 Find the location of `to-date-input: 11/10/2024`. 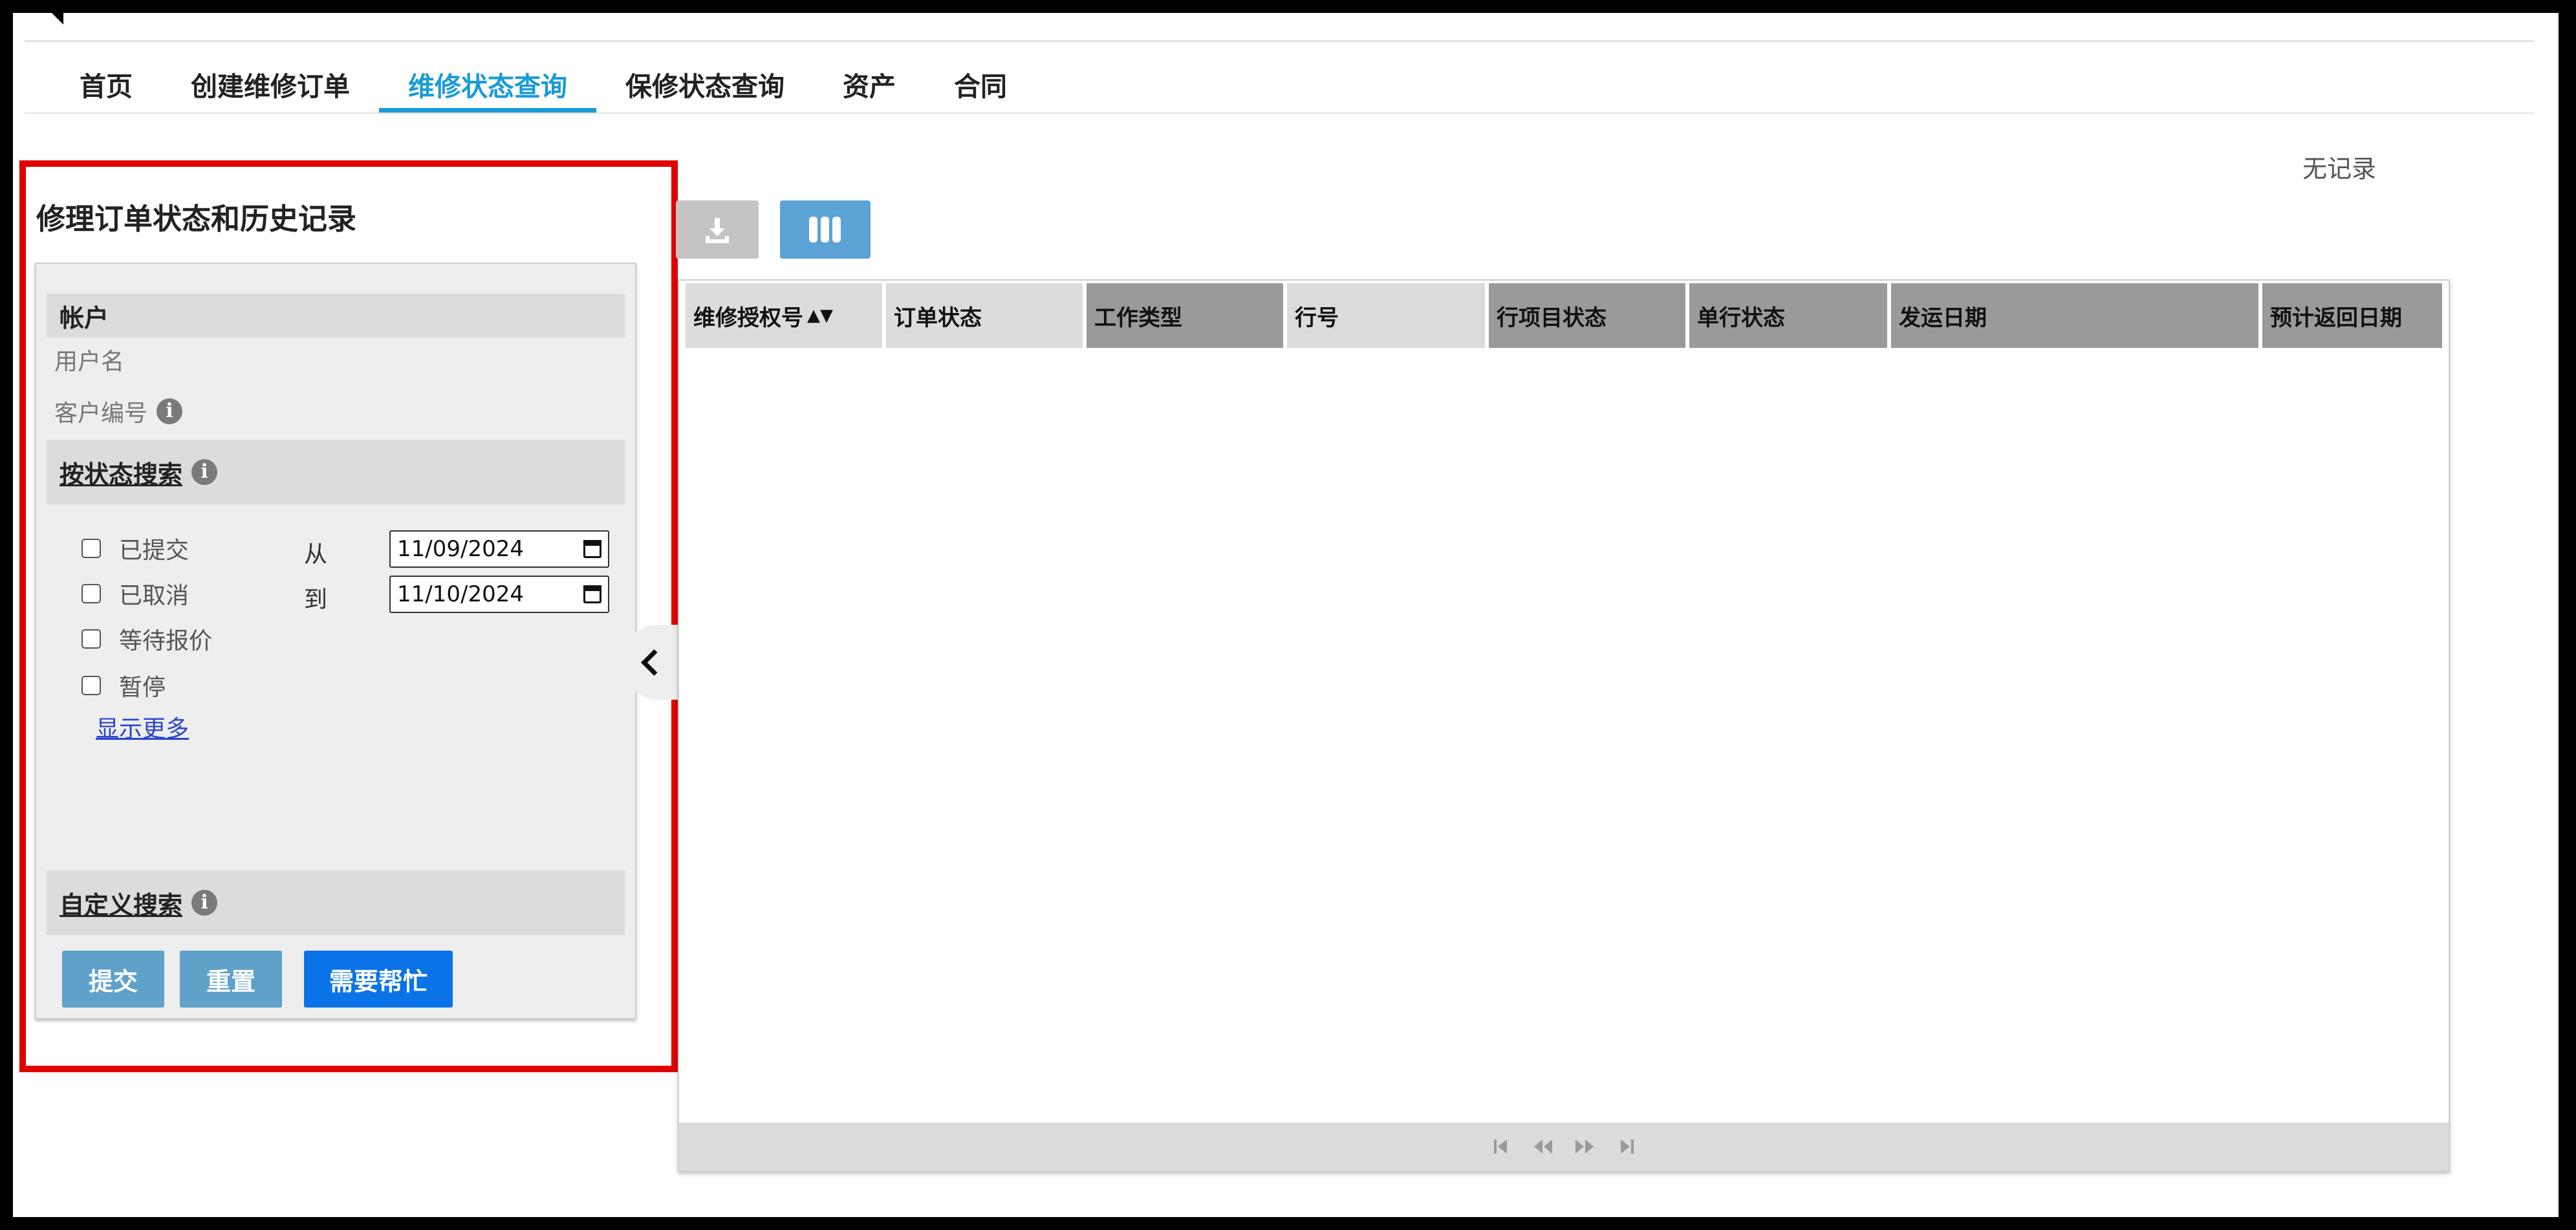

to-date-input: 11/10/2024 is located at coordinates (499, 594).